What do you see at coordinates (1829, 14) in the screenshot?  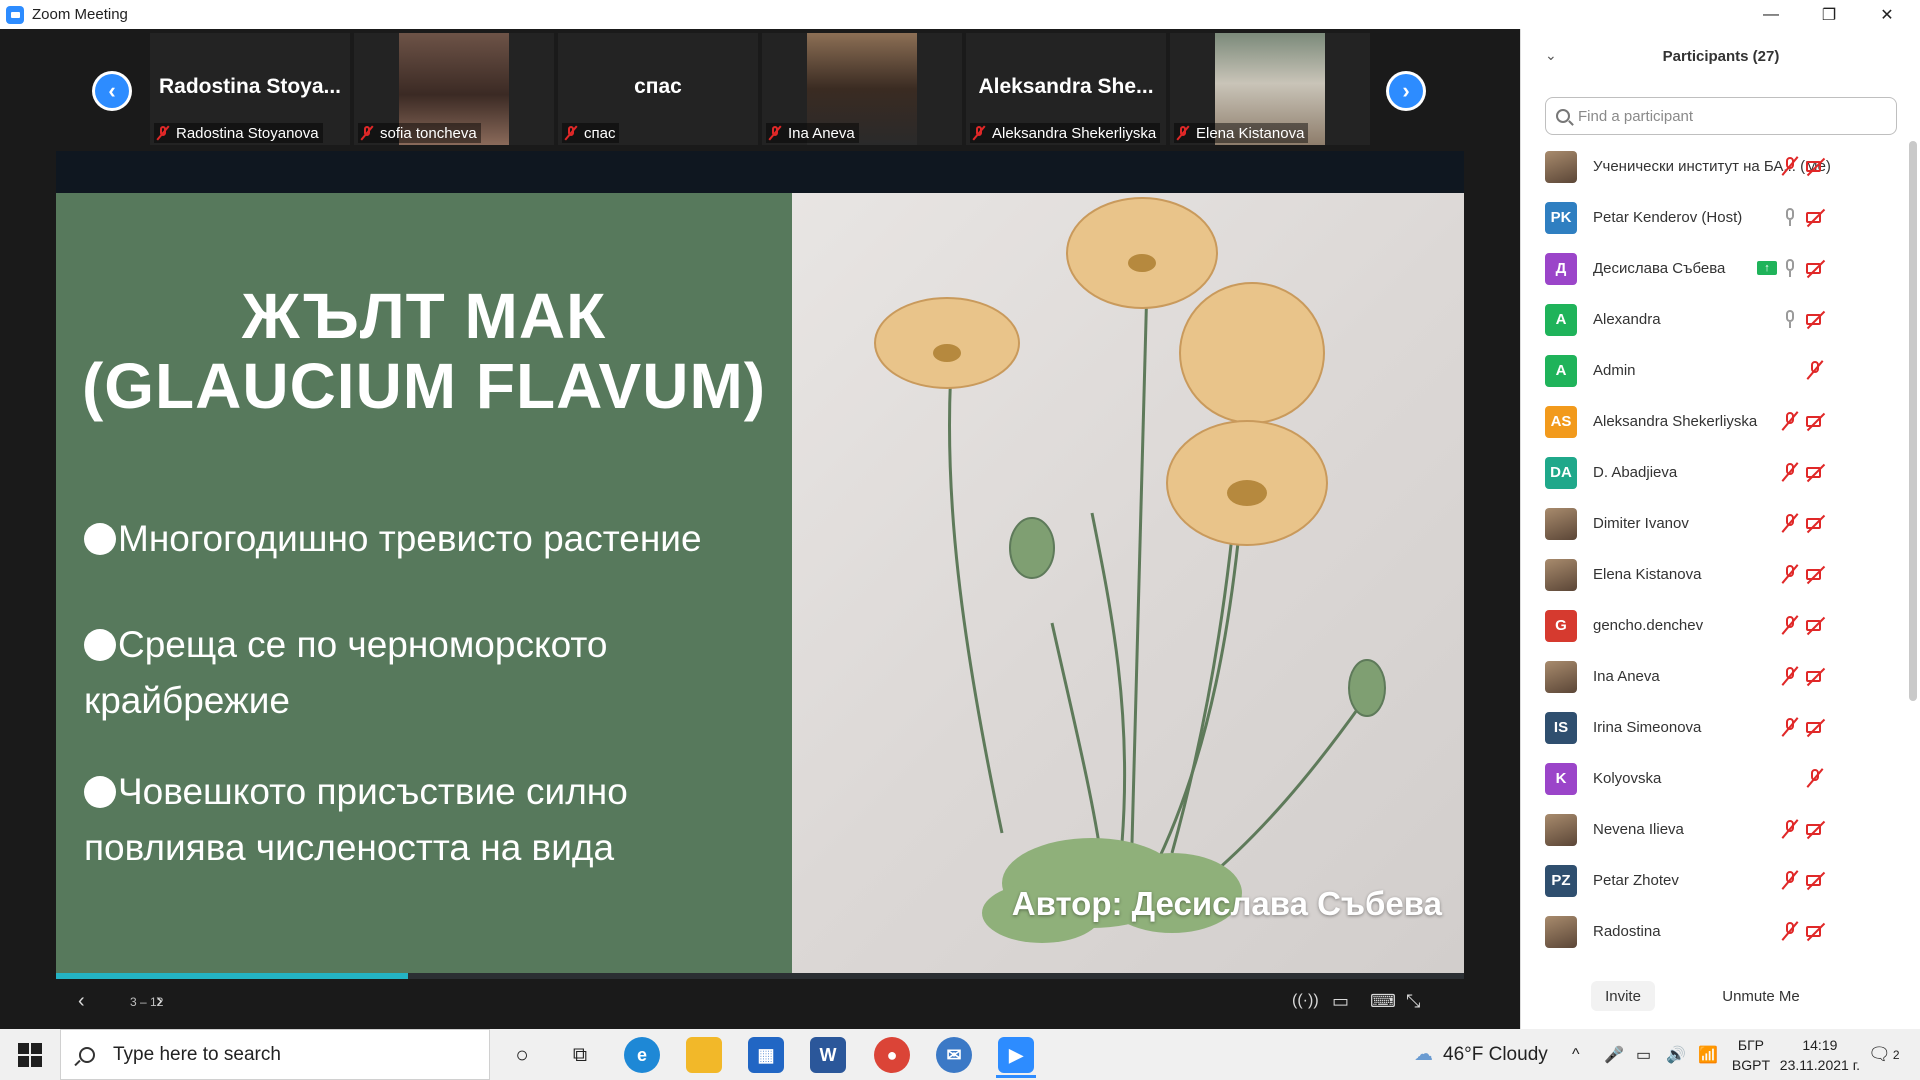 I see `maximize-button: ❐` at bounding box center [1829, 14].